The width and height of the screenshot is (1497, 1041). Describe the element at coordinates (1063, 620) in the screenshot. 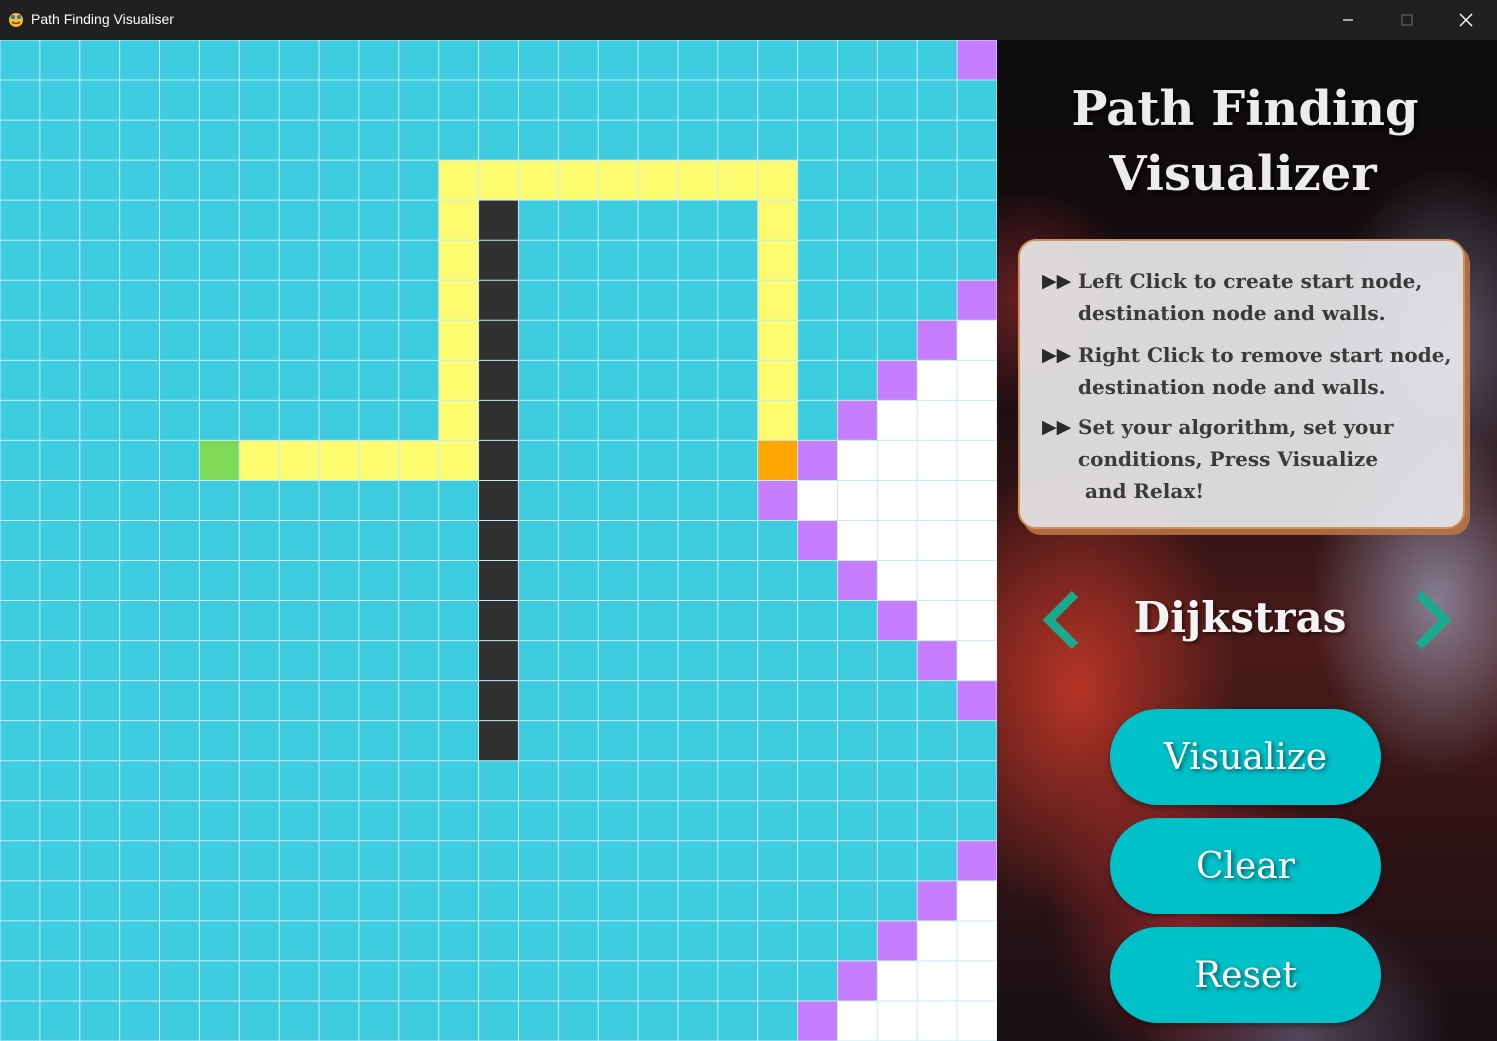

I see `previous-algorithm-arrow-icon` at that location.